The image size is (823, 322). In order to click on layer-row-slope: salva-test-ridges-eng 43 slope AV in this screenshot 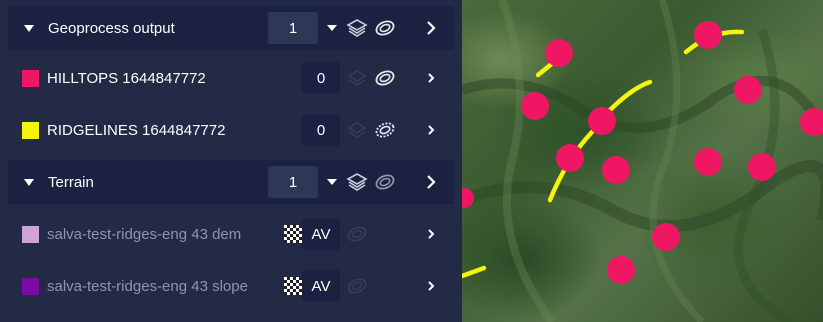, I will do `click(231, 286)`.